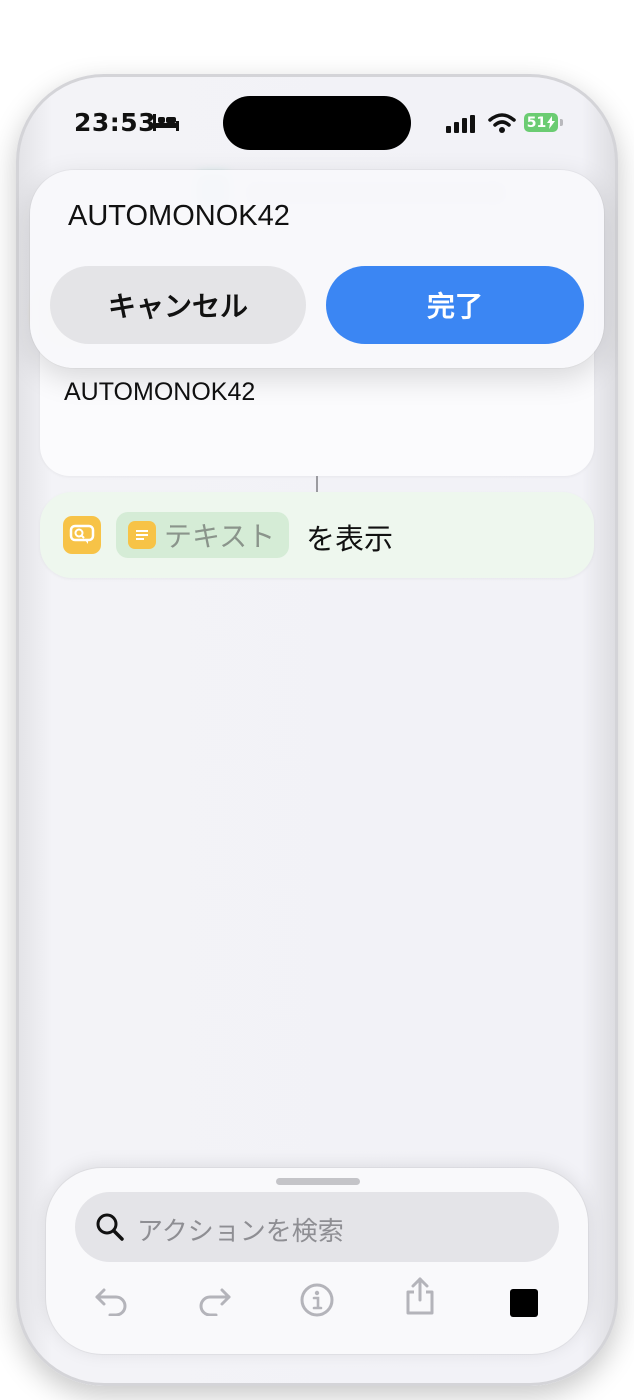 This screenshot has height=1400, width=634. I want to click on undo-icon, so click(111, 1302).